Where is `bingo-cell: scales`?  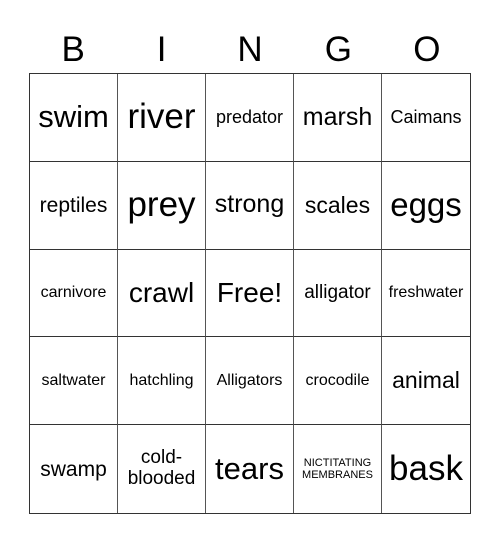
bingo-cell: scales is located at coordinates (338, 205).